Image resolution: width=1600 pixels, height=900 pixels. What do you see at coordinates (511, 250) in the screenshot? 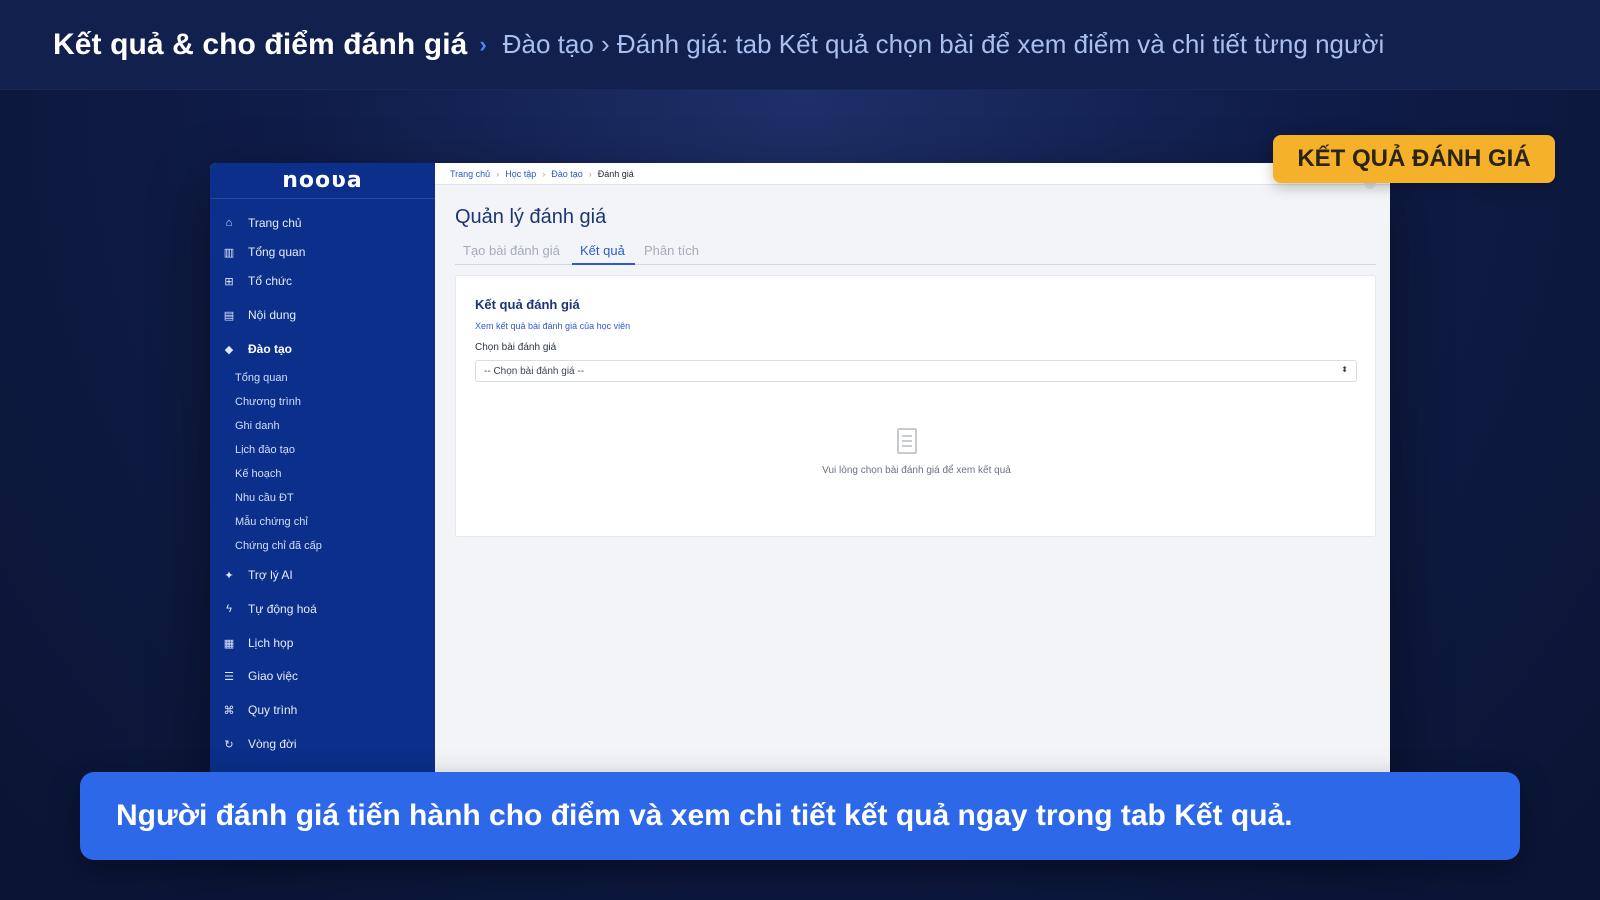
I see `tab-tao-bai-danh-gia: Tạo bài đánh giá` at bounding box center [511, 250].